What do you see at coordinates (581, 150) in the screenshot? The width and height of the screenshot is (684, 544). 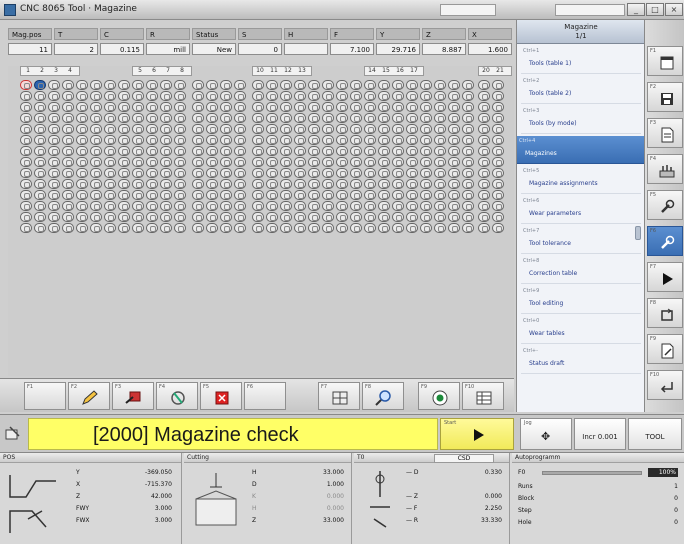 I see `menu-item-magazines: Ctrl+4 Magazines` at bounding box center [581, 150].